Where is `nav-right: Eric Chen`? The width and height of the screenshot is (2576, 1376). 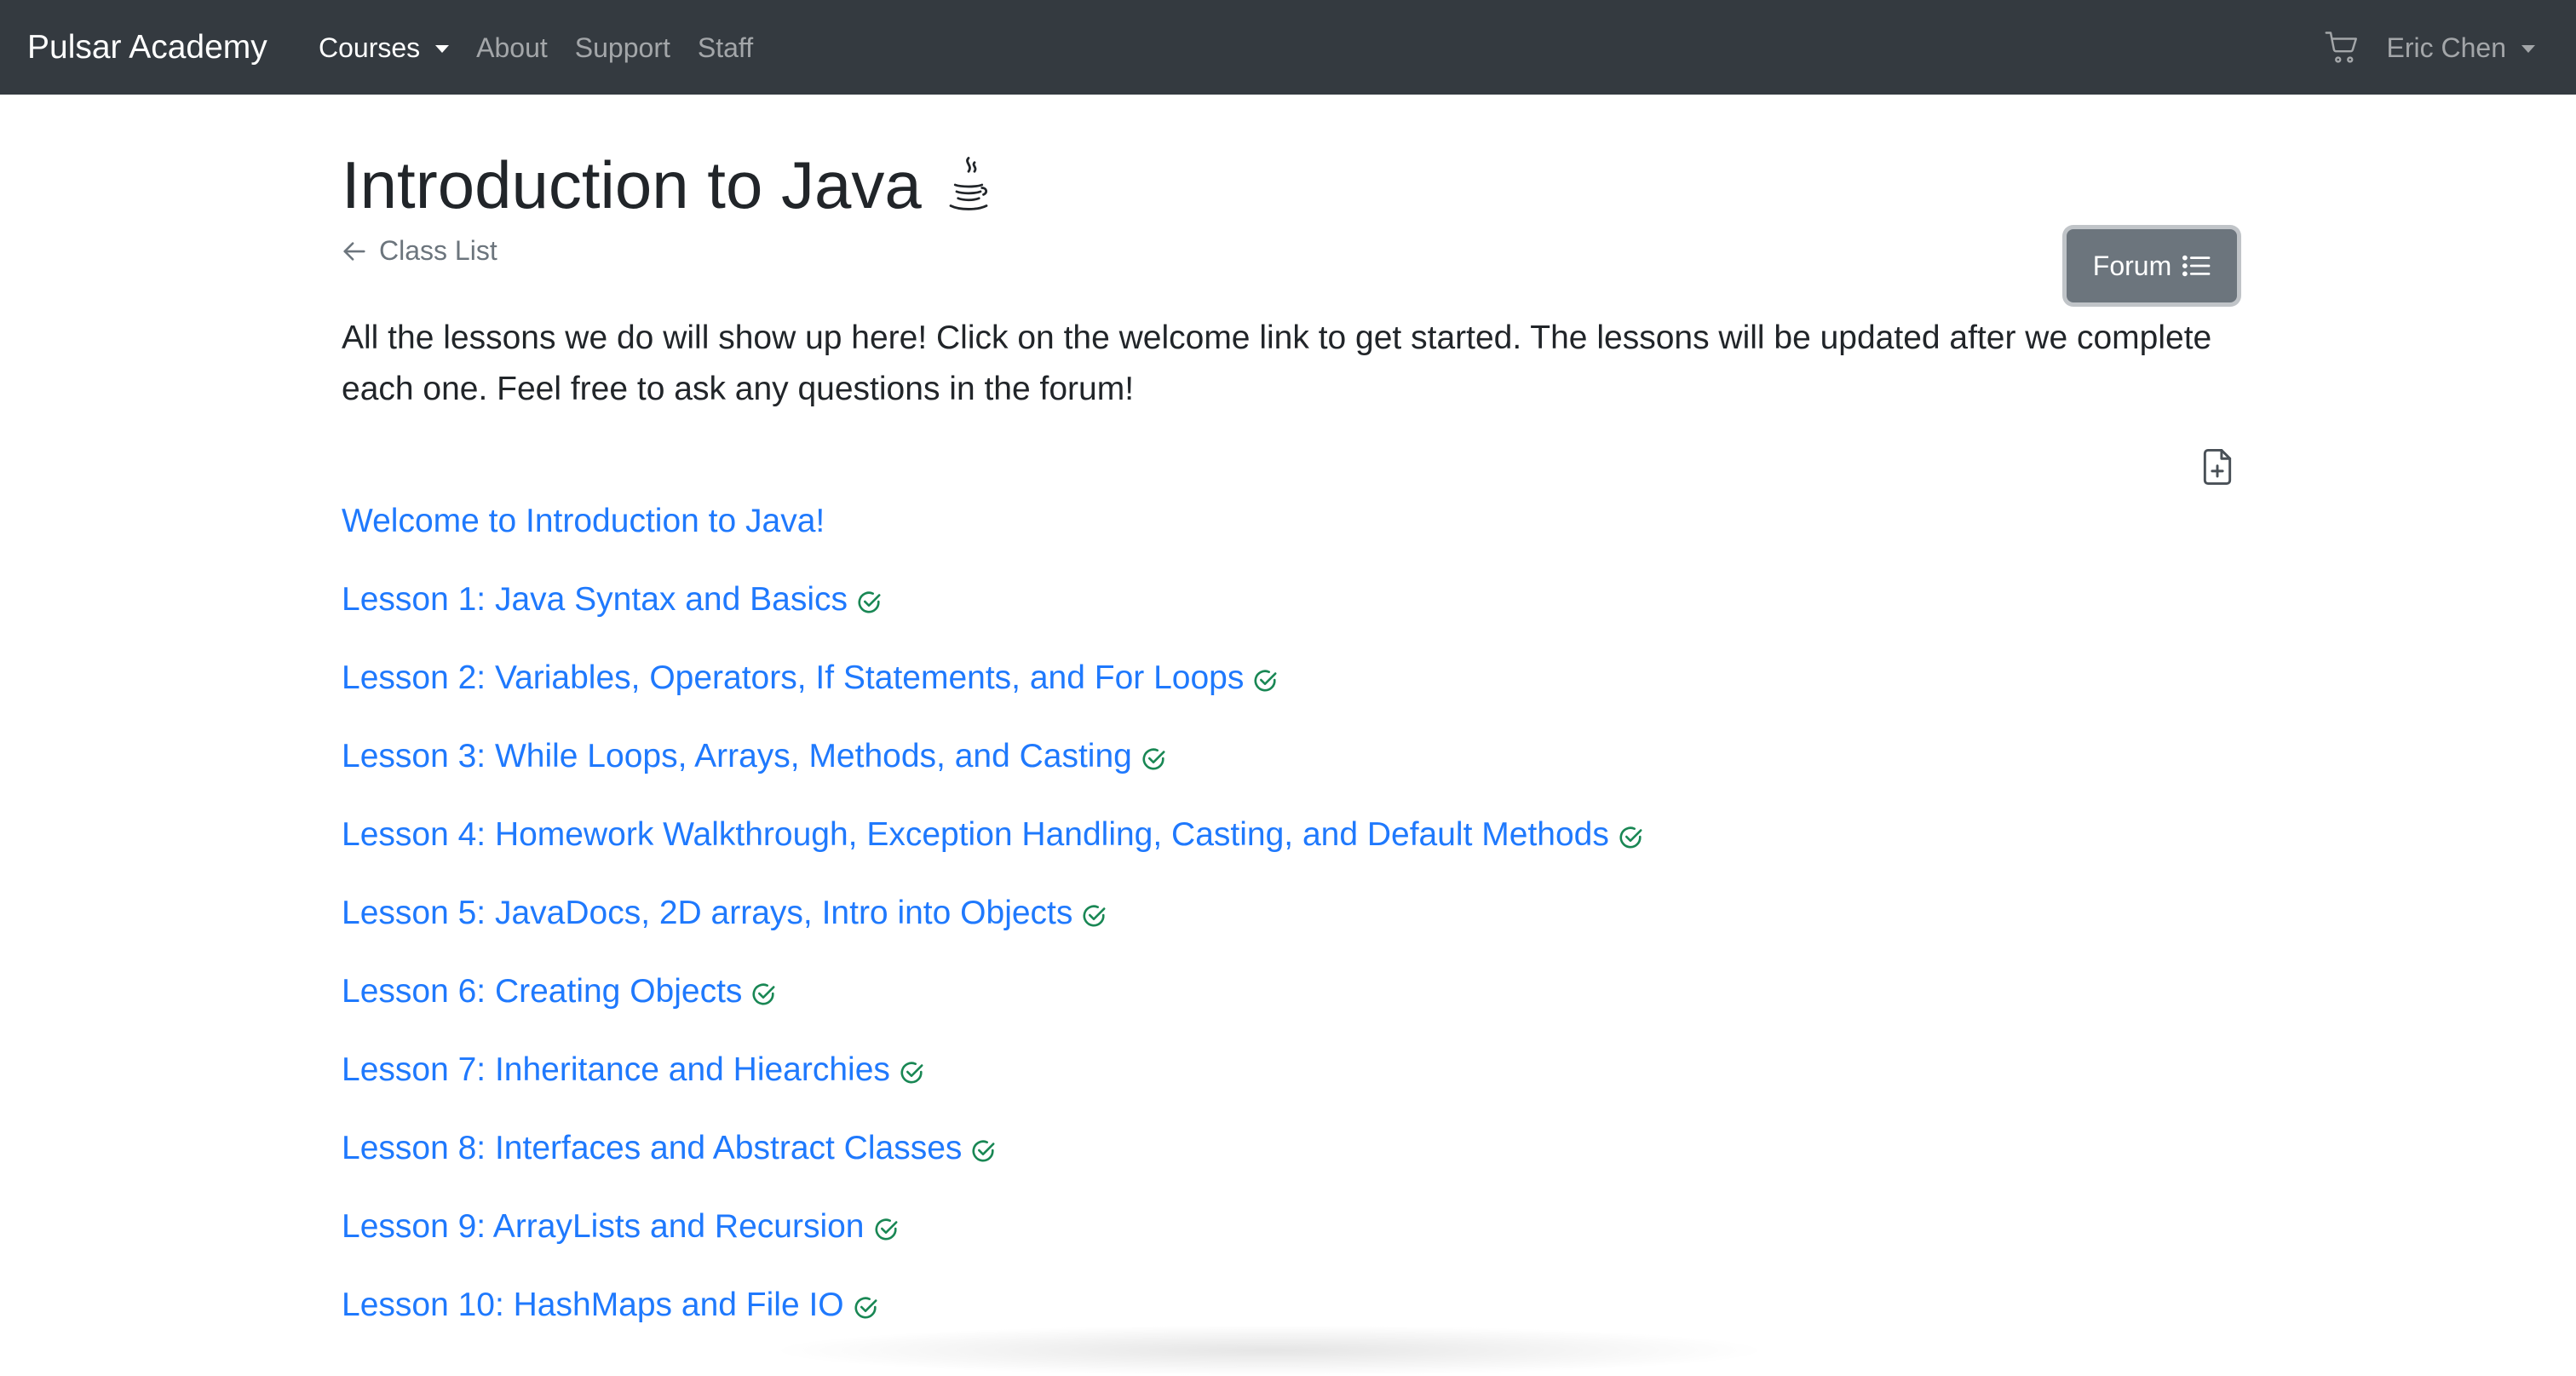 nav-right: Eric Chen is located at coordinates (2429, 48).